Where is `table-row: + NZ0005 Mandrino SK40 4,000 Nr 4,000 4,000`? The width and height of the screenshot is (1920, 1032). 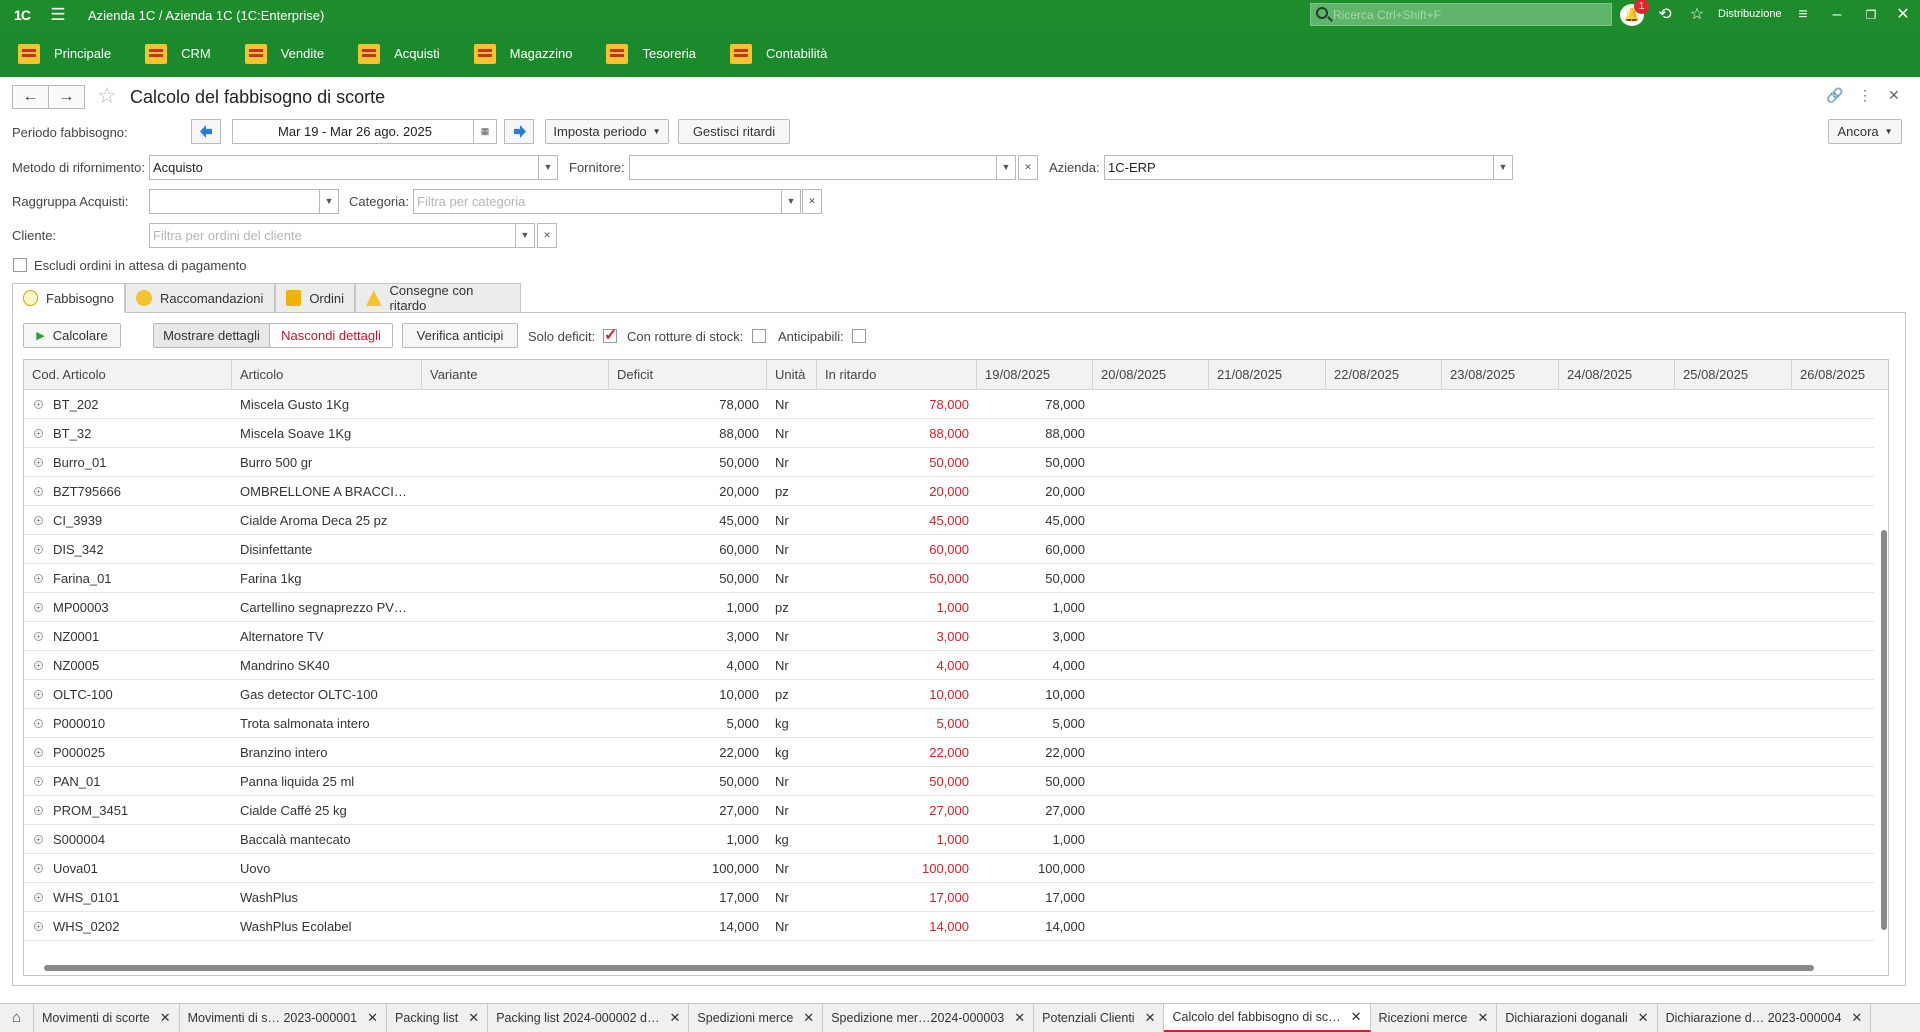 table-row: + NZ0005 Mandrino SK40 4,000 Nr 4,000 4,000 is located at coordinates (949, 665).